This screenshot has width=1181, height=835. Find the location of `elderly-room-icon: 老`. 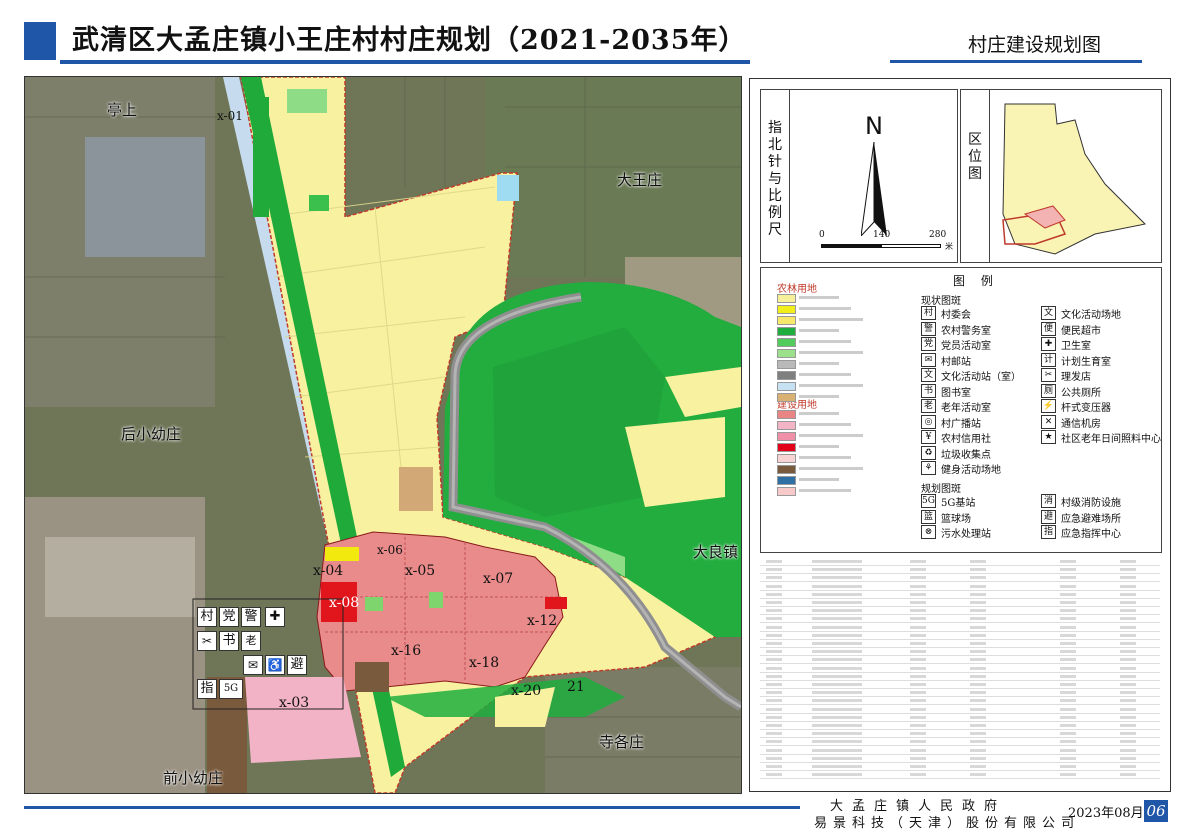

elderly-room-icon: 老 is located at coordinates (251, 641).